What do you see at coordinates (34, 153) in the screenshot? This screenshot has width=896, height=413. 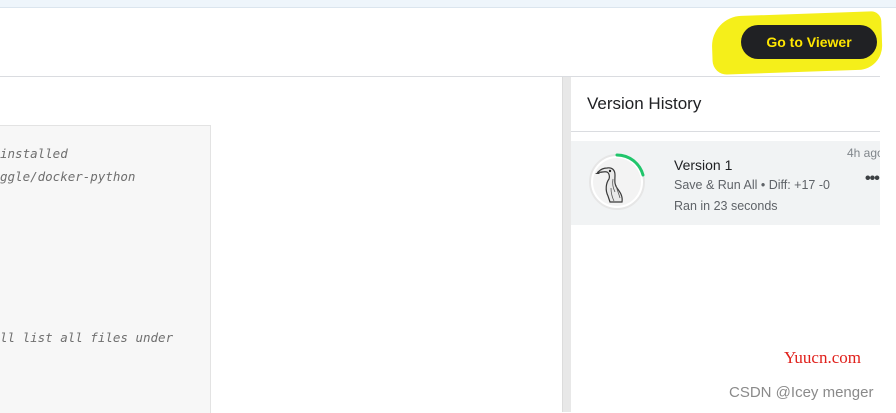 I see `code-comment-line: installed` at bounding box center [34, 153].